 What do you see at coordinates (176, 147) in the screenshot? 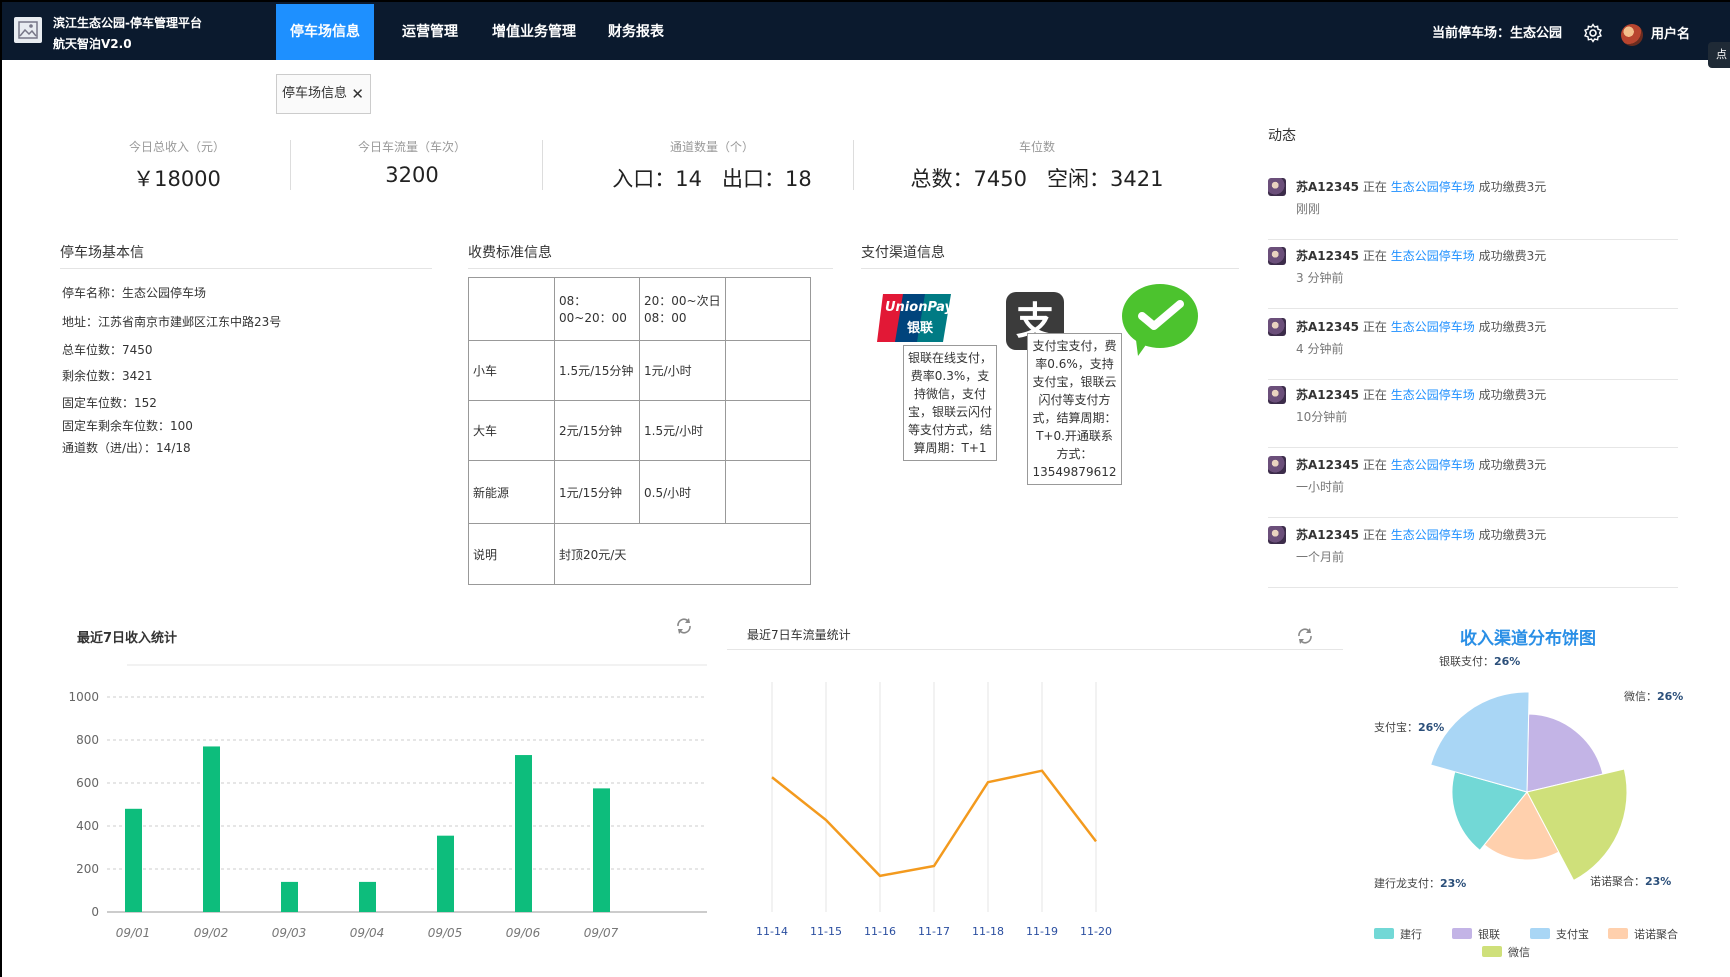
I see `stat-label: 今日总收入（元）` at bounding box center [176, 147].